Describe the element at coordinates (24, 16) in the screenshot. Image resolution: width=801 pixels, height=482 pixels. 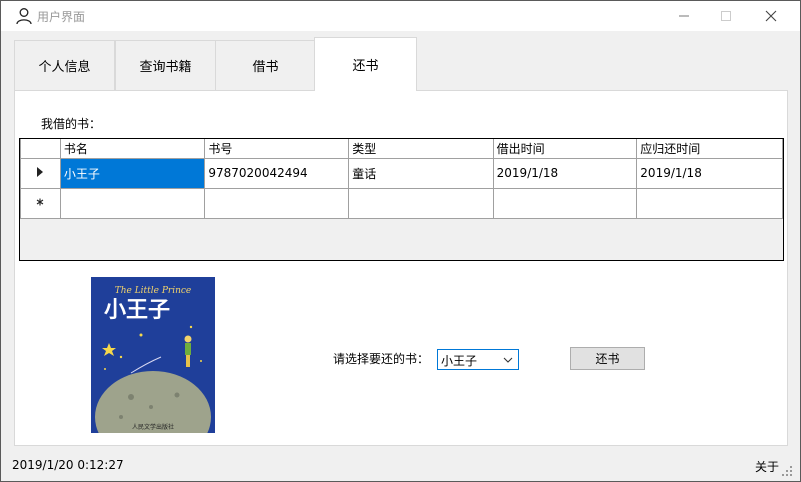
I see `user-icon` at that location.